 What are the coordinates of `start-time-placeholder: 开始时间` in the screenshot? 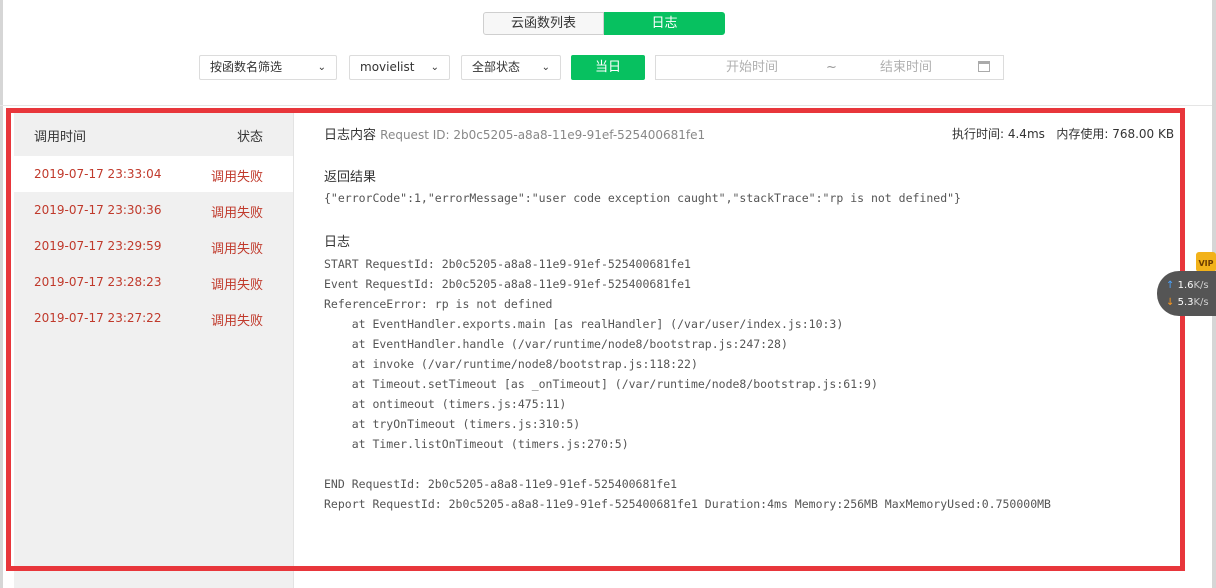 It's located at (752, 67).